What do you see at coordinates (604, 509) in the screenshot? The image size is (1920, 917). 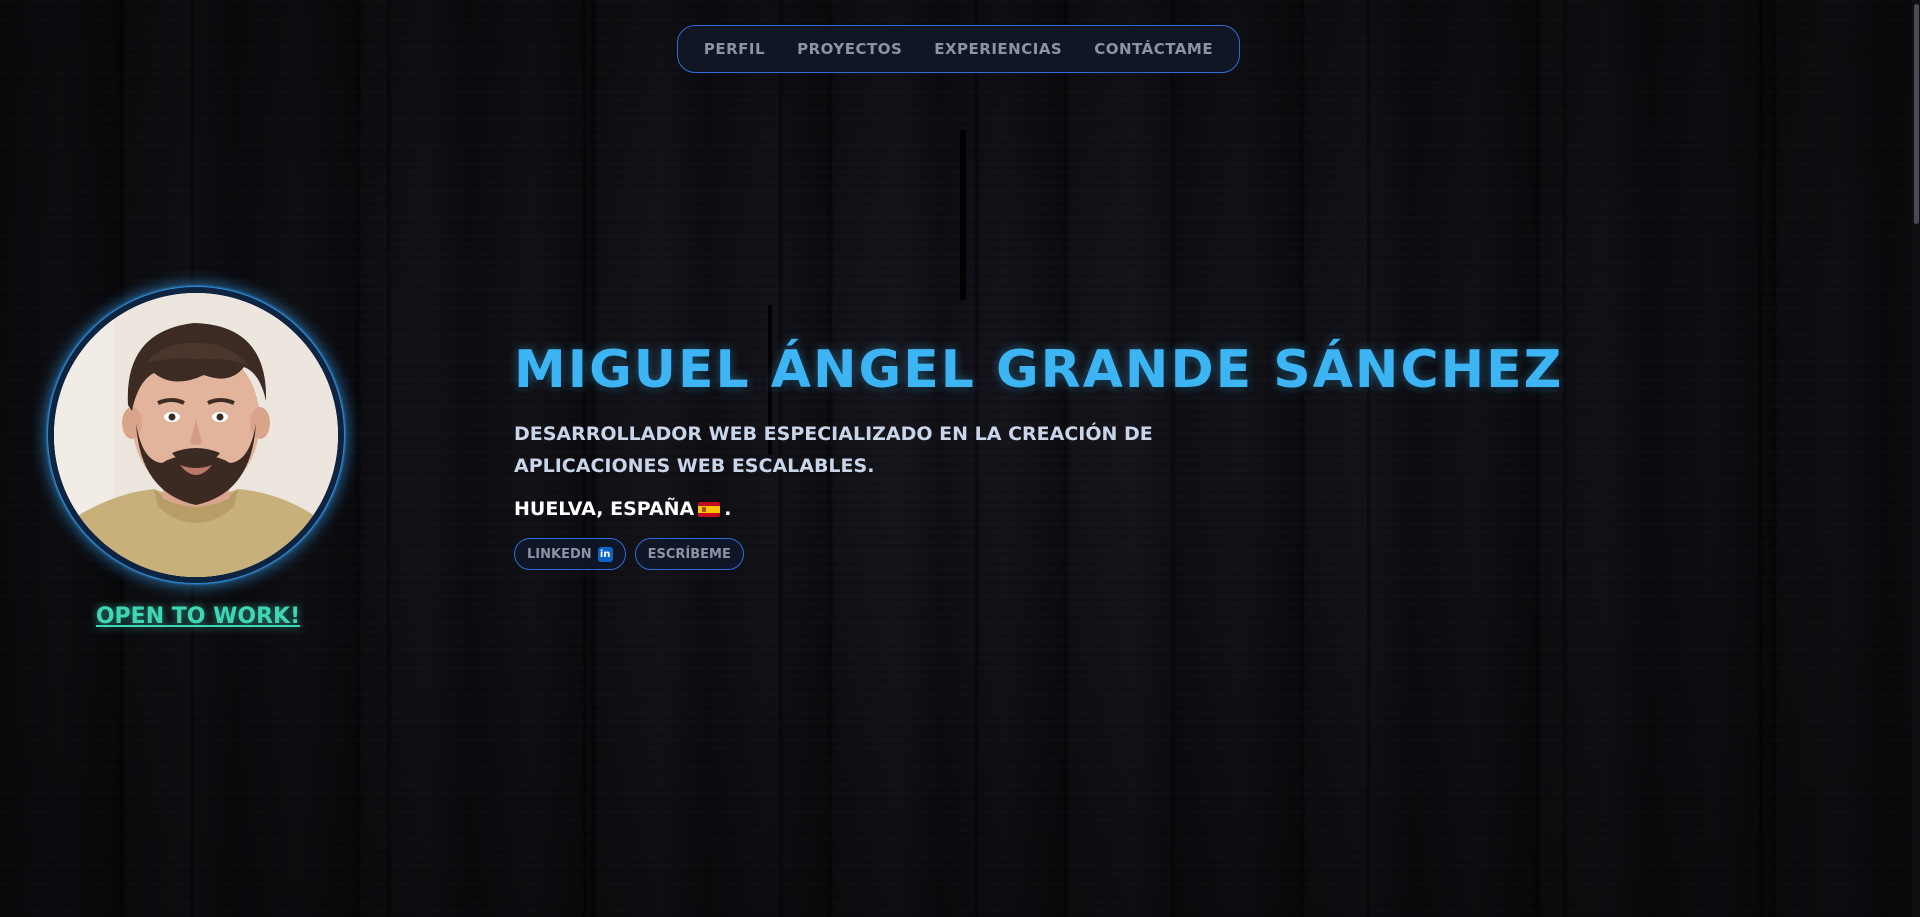 I see `location-text: HUELVA, ESPAÑA` at bounding box center [604, 509].